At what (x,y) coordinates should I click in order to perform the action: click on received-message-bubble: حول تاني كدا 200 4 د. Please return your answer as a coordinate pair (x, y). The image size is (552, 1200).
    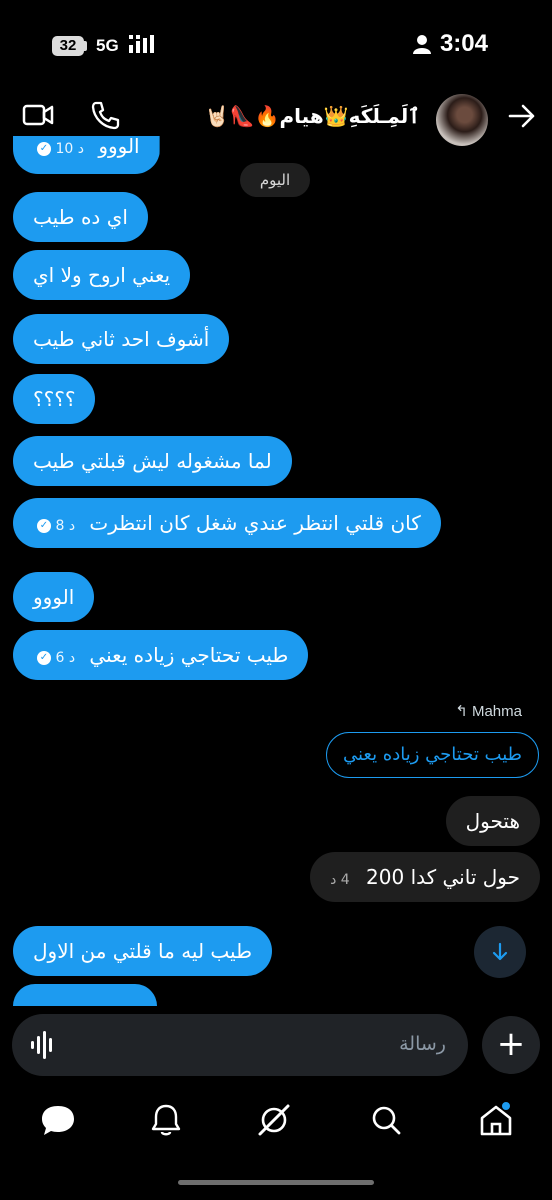
    Looking at the image, I should click on (425, 877).